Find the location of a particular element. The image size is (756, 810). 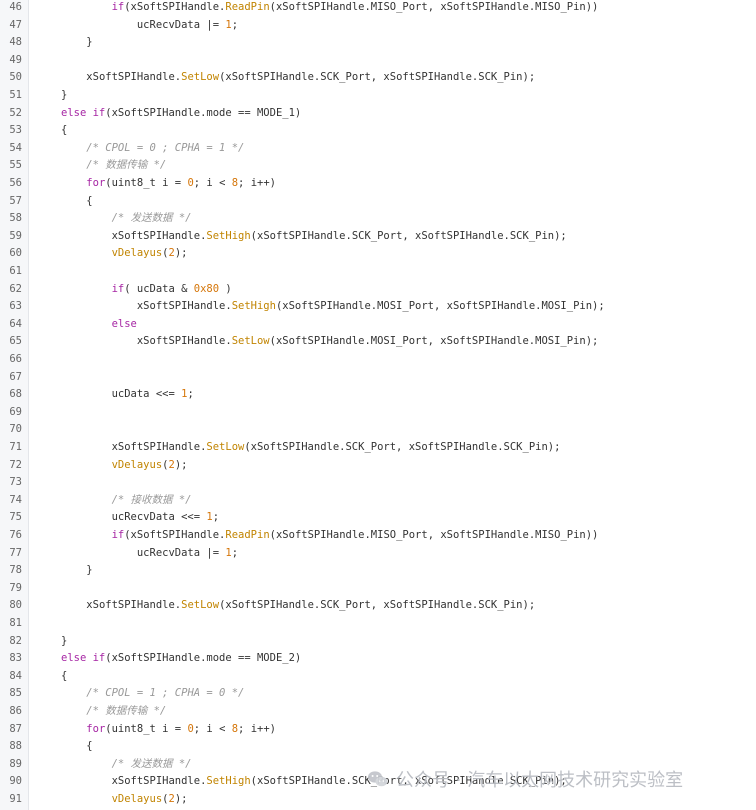

code-token: ) is located at coordinates (225, 288).